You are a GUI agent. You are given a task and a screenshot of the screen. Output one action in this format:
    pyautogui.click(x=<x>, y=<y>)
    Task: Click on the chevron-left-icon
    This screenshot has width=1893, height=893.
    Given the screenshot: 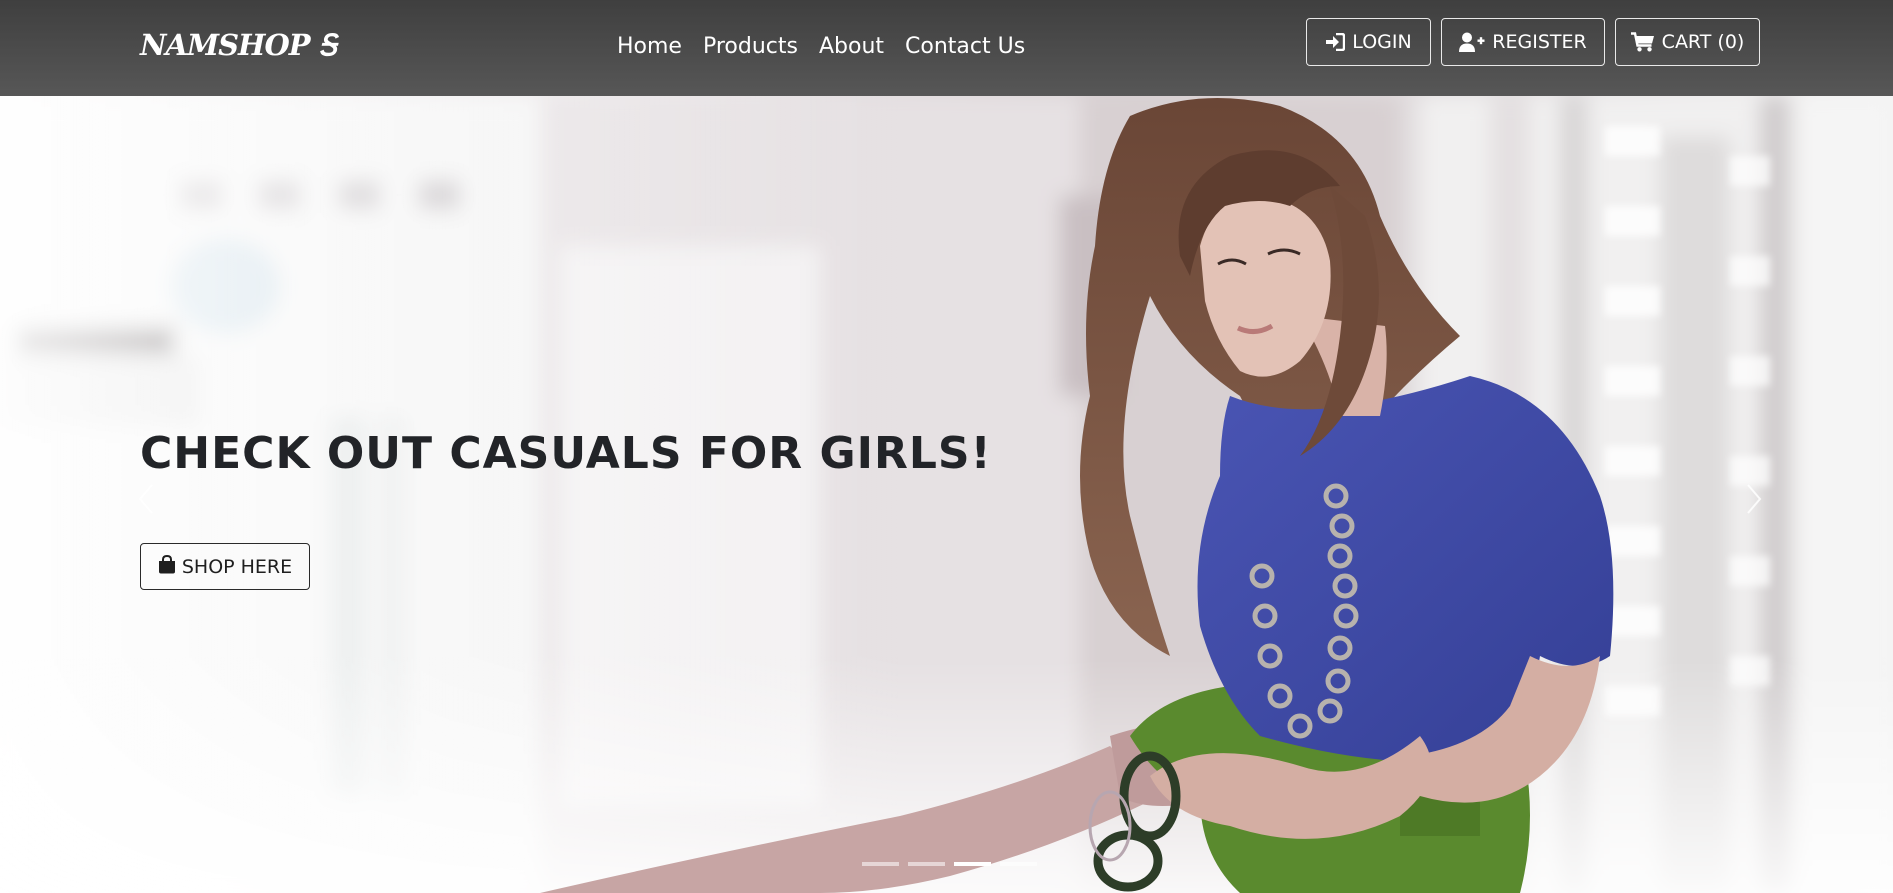 What is the action you would take?
    pyautogui.click(x=146, y=501)
    